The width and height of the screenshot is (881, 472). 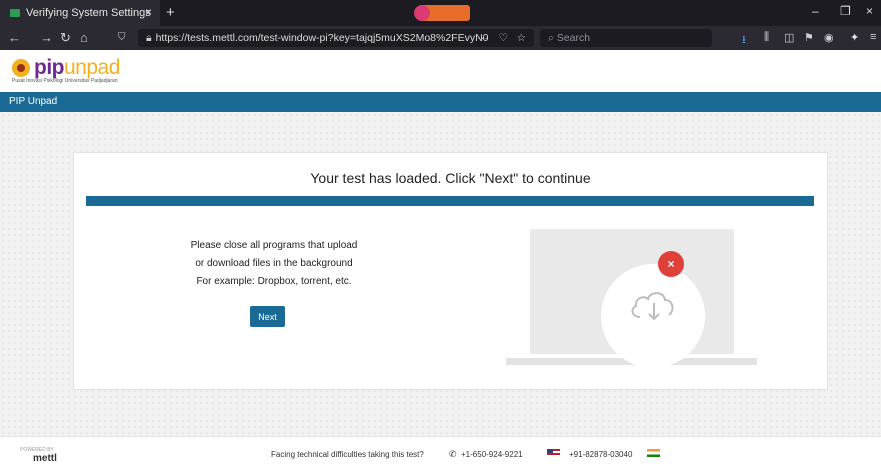 I want to click on pocket-icon: ♡, so click(x=503, y=38).